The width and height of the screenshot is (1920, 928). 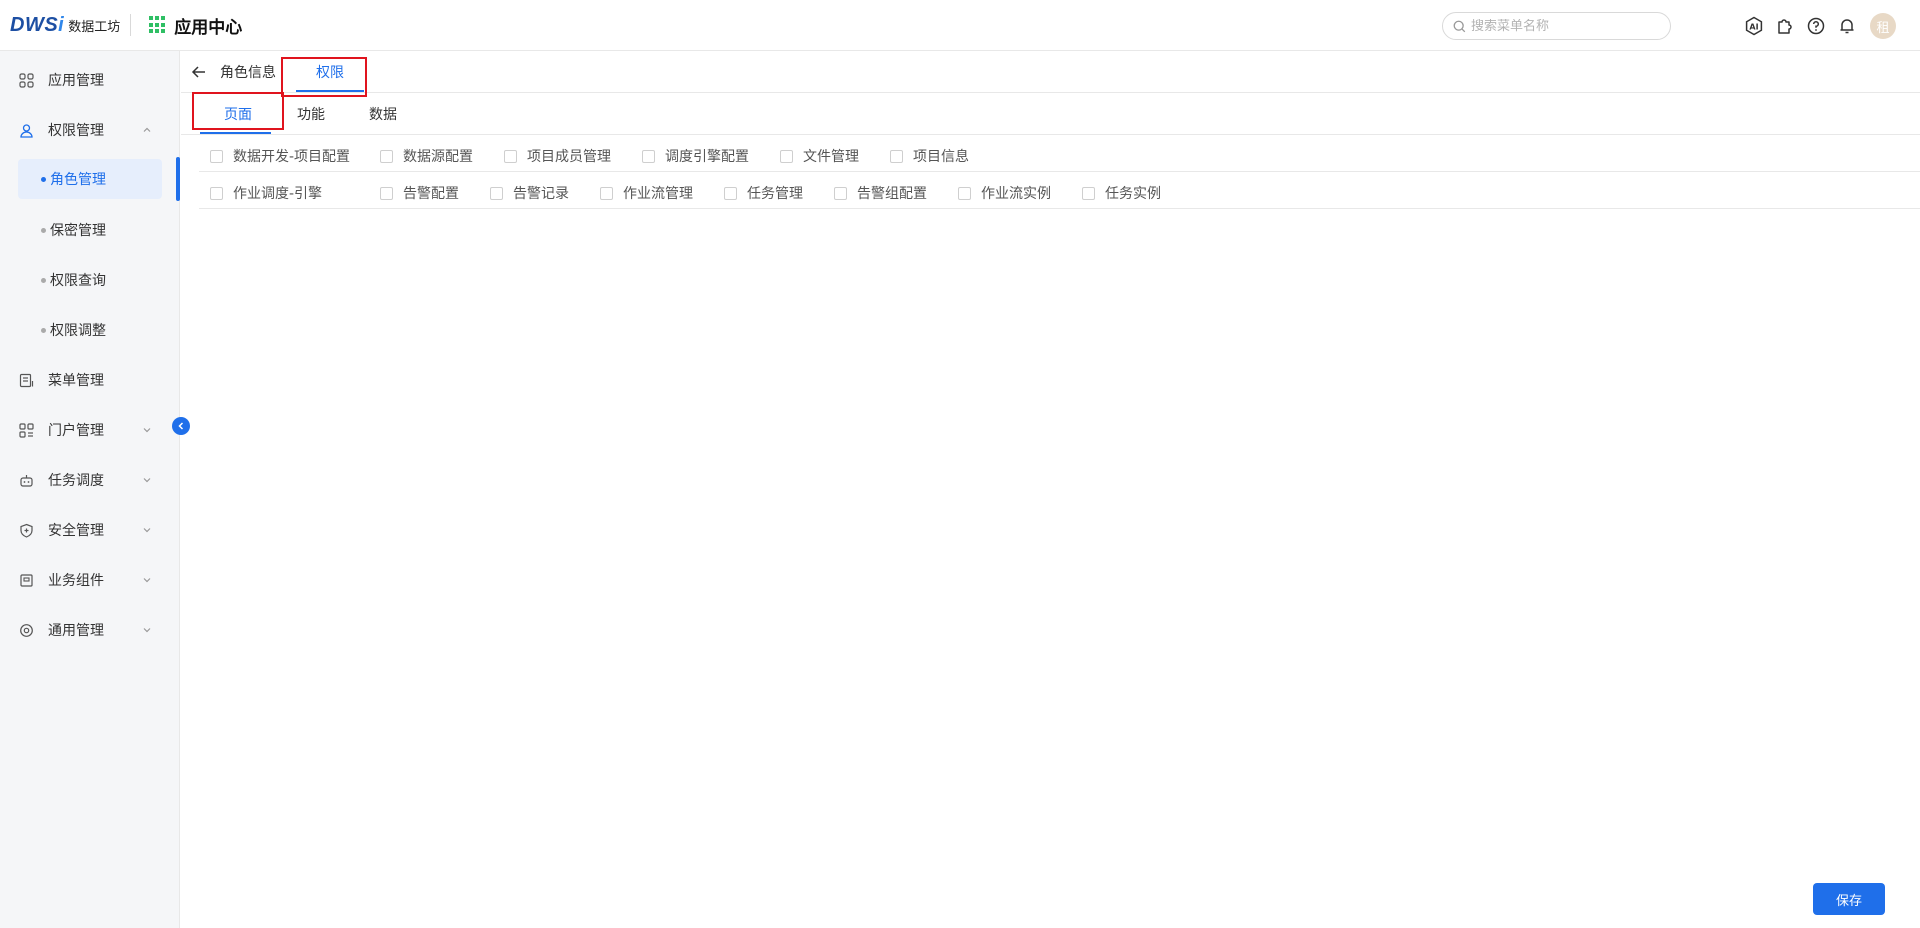 I want to click on plugin-icon, so click(x=1785, y=26).